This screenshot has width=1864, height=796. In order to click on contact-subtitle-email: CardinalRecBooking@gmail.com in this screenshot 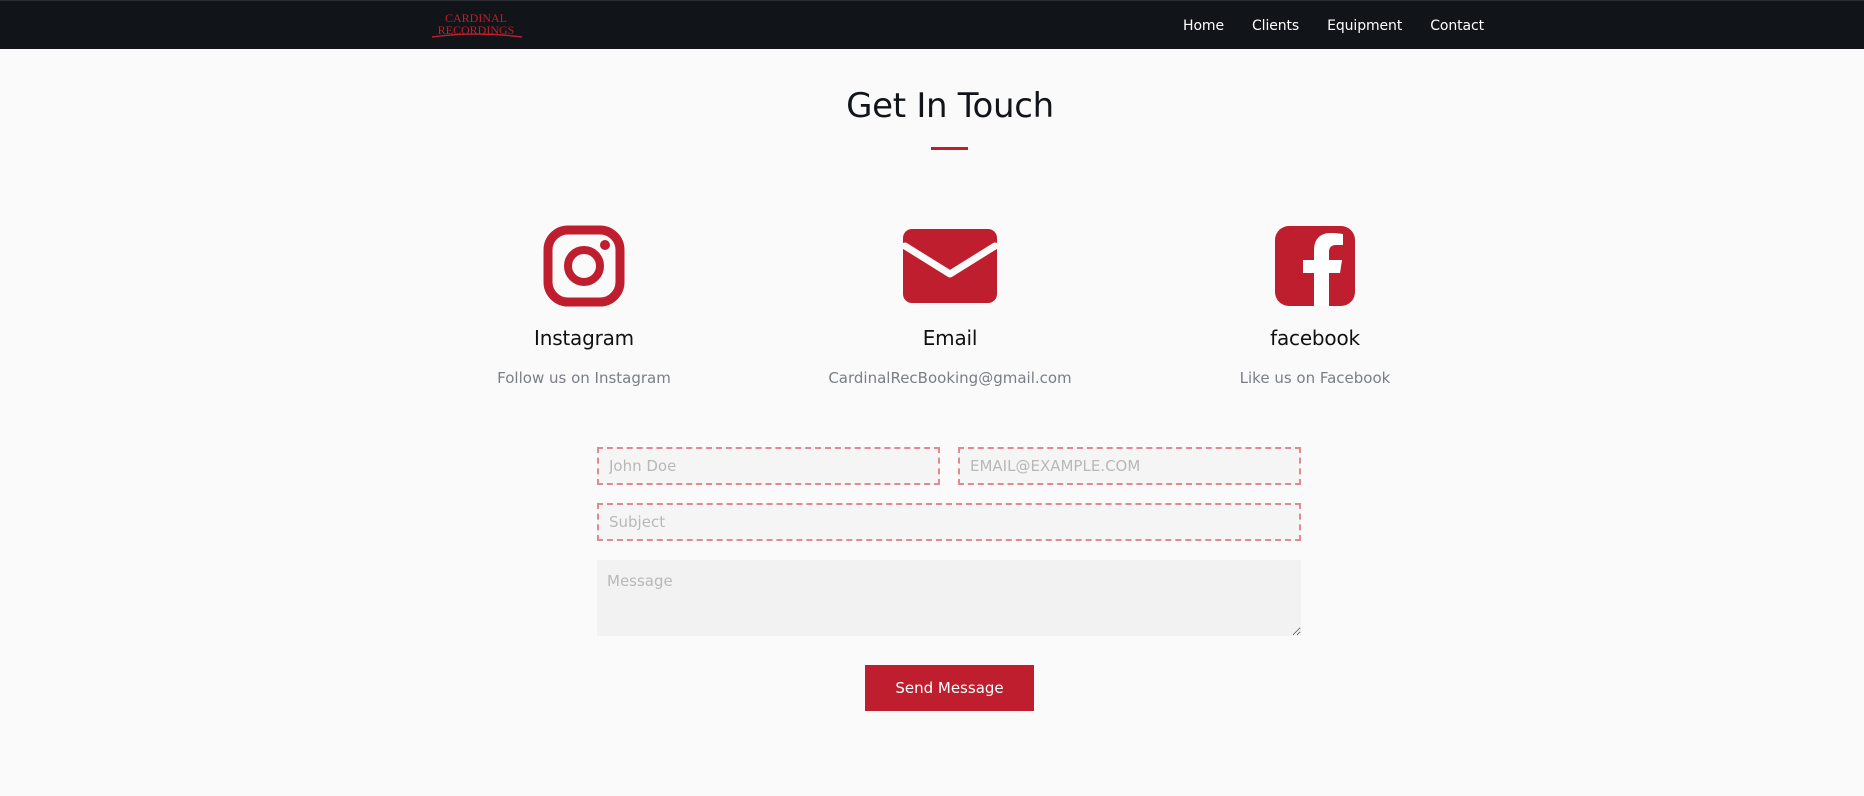, I will do `click(950, 378)`.